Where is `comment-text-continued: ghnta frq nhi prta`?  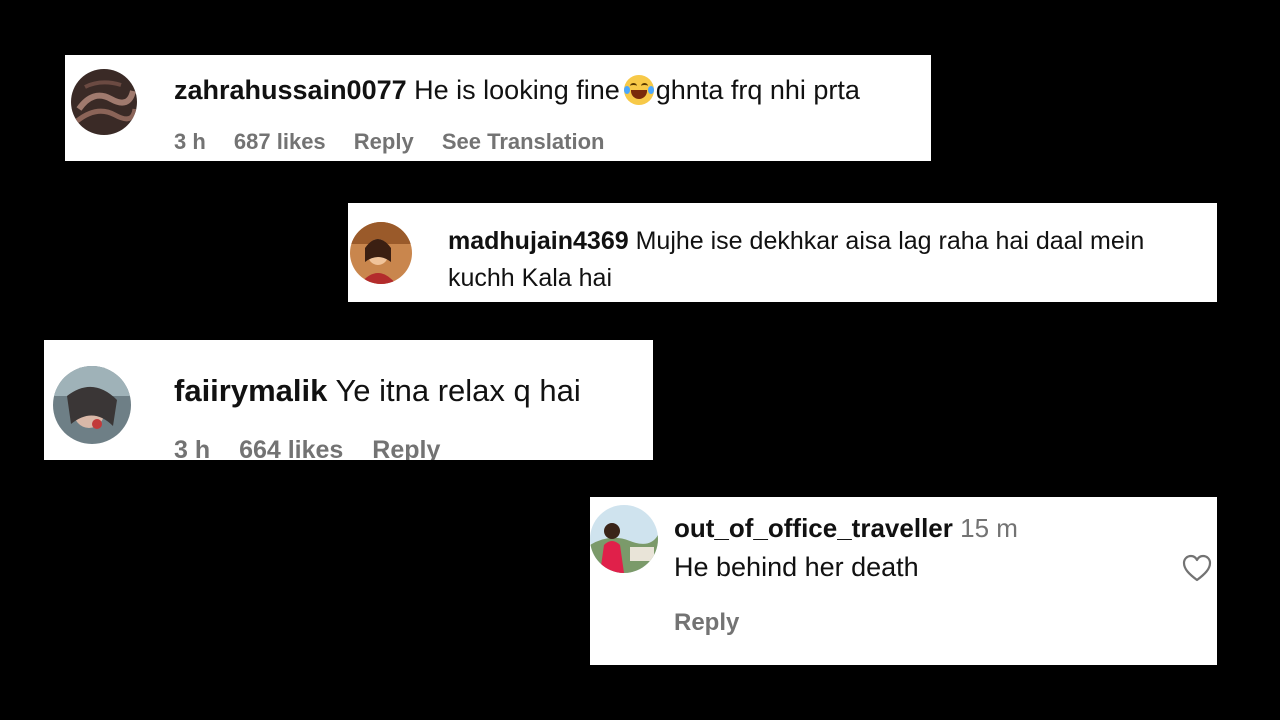
comment-text-continued: ghnta frq nhi prta is located at coordinates (757, 90).